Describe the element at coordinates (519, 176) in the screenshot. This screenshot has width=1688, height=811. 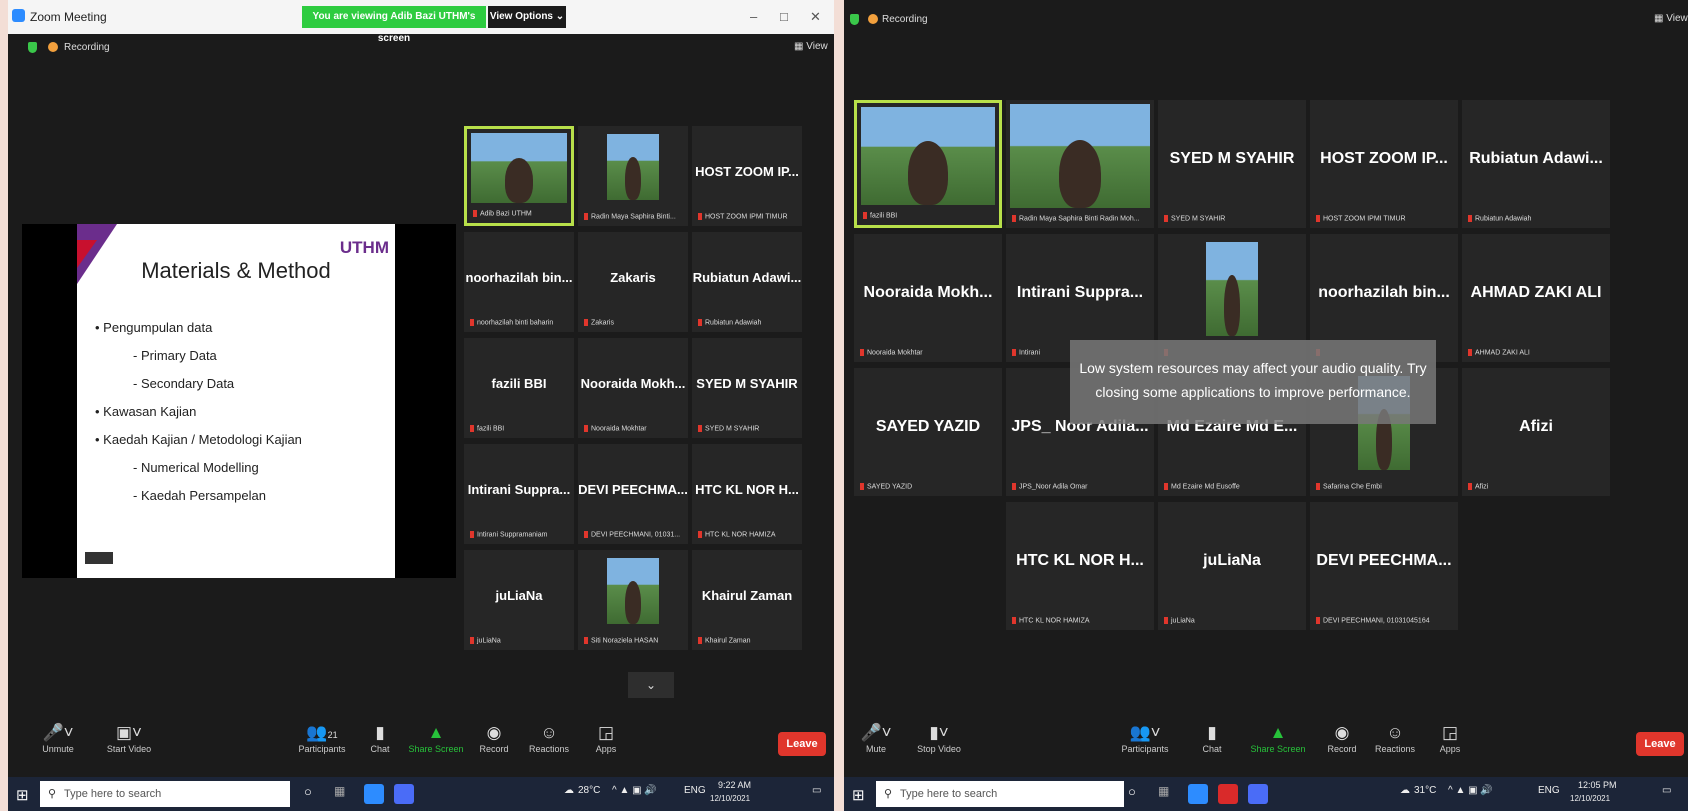
I see `participant-tile: Adib Bazi UTHM` at that location.